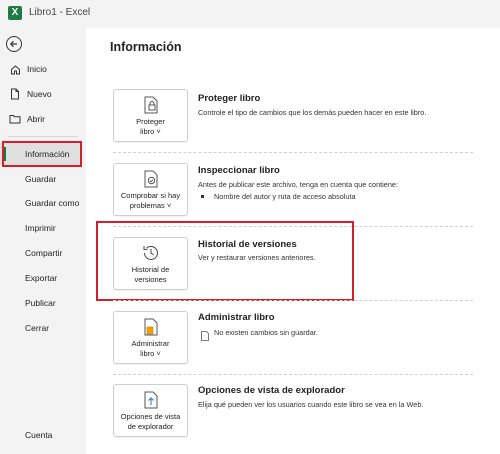  I want to click on check-issues-label: Comprobar si hay problemas ˅, so click(150, 200).